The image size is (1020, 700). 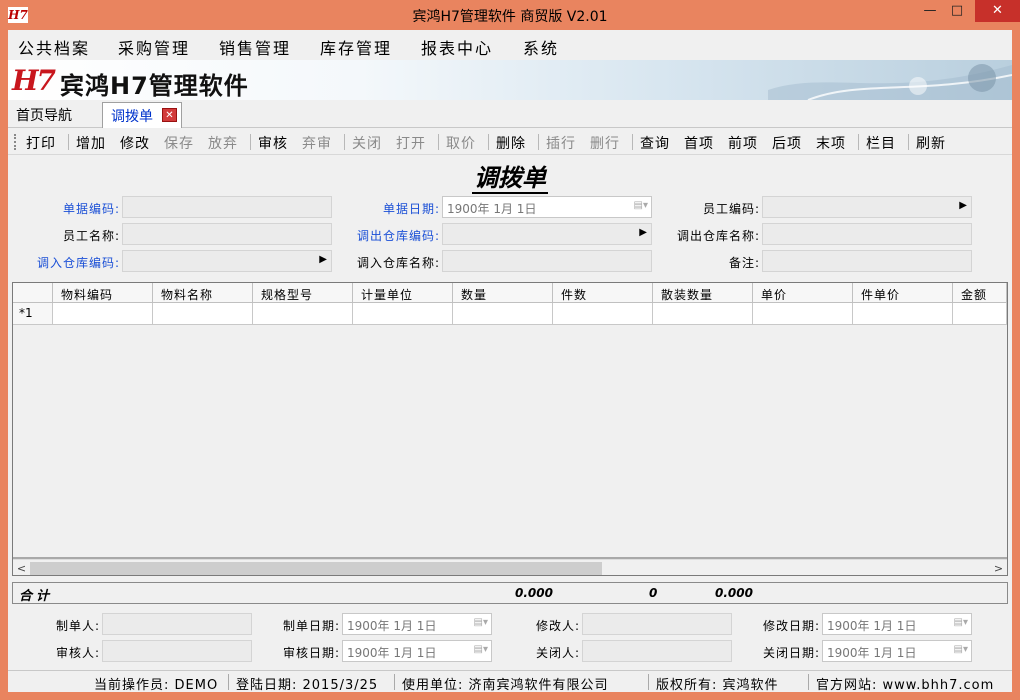 I want to click on closer-field, so click(x=657, y=651).